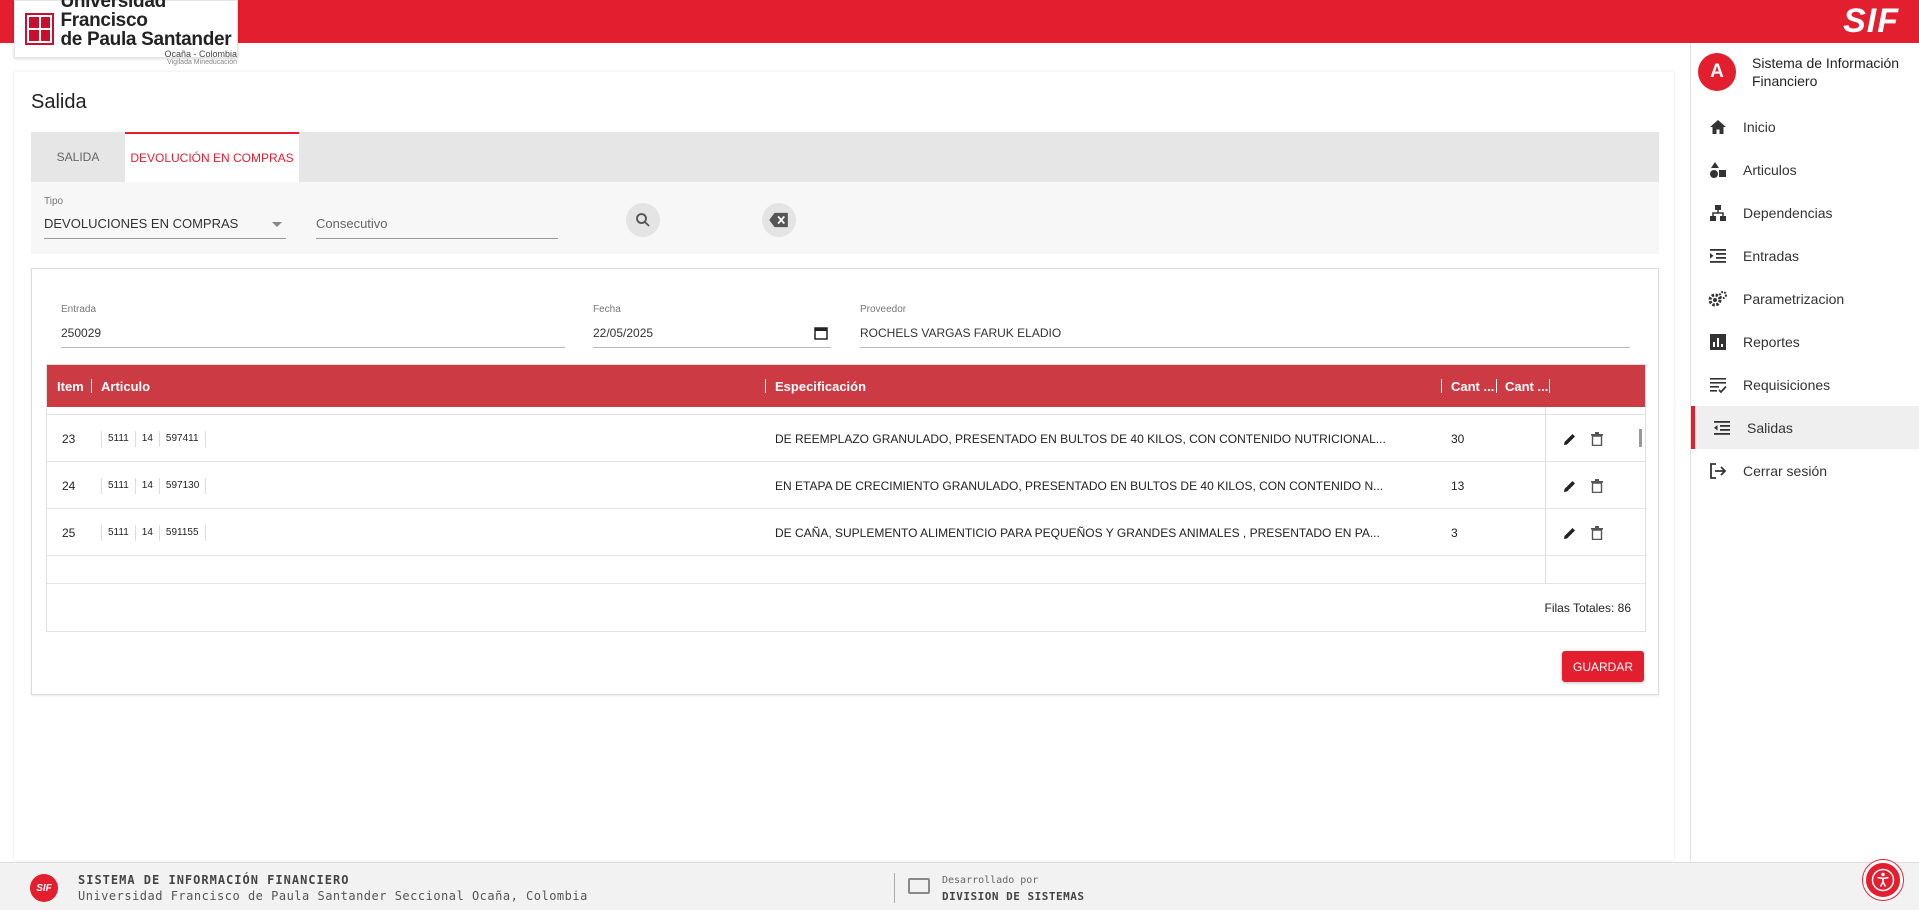 This screenshot has width=1919, height=910. What do you see at coordinates (846, 607) in the screenshot?
I see `table-footer: Filas Totales: 86` at bounding box center [846, 607].